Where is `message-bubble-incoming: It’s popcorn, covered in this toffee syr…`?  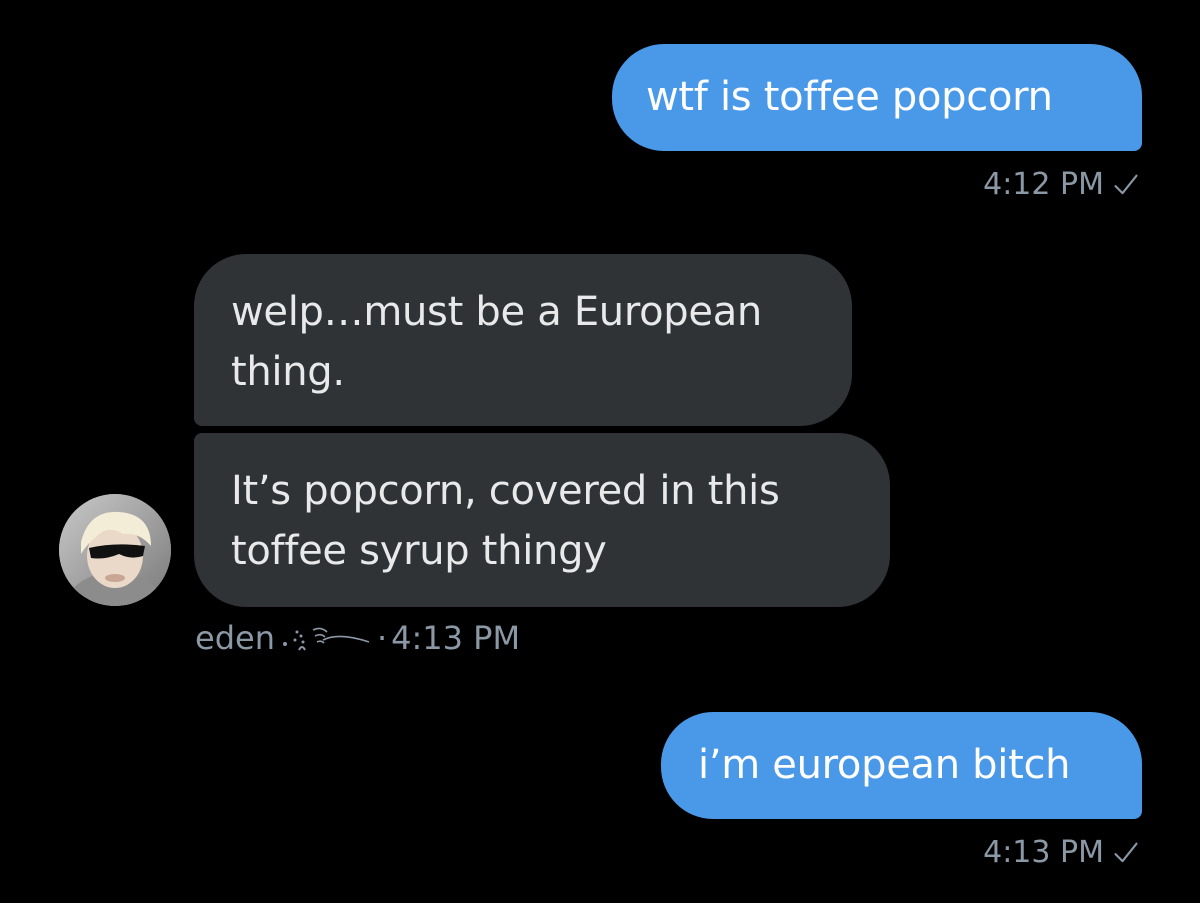 message-bubble-incoming: It’s popcorn, covered in this toffee syr… is located at coordinates (542, 520).